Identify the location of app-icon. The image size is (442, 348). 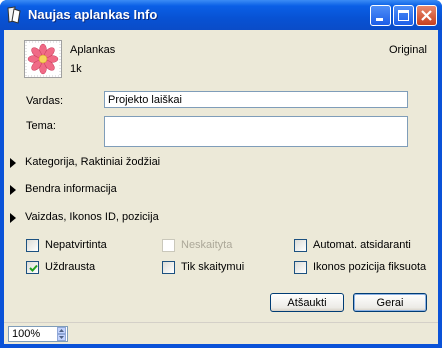
(14, 15).